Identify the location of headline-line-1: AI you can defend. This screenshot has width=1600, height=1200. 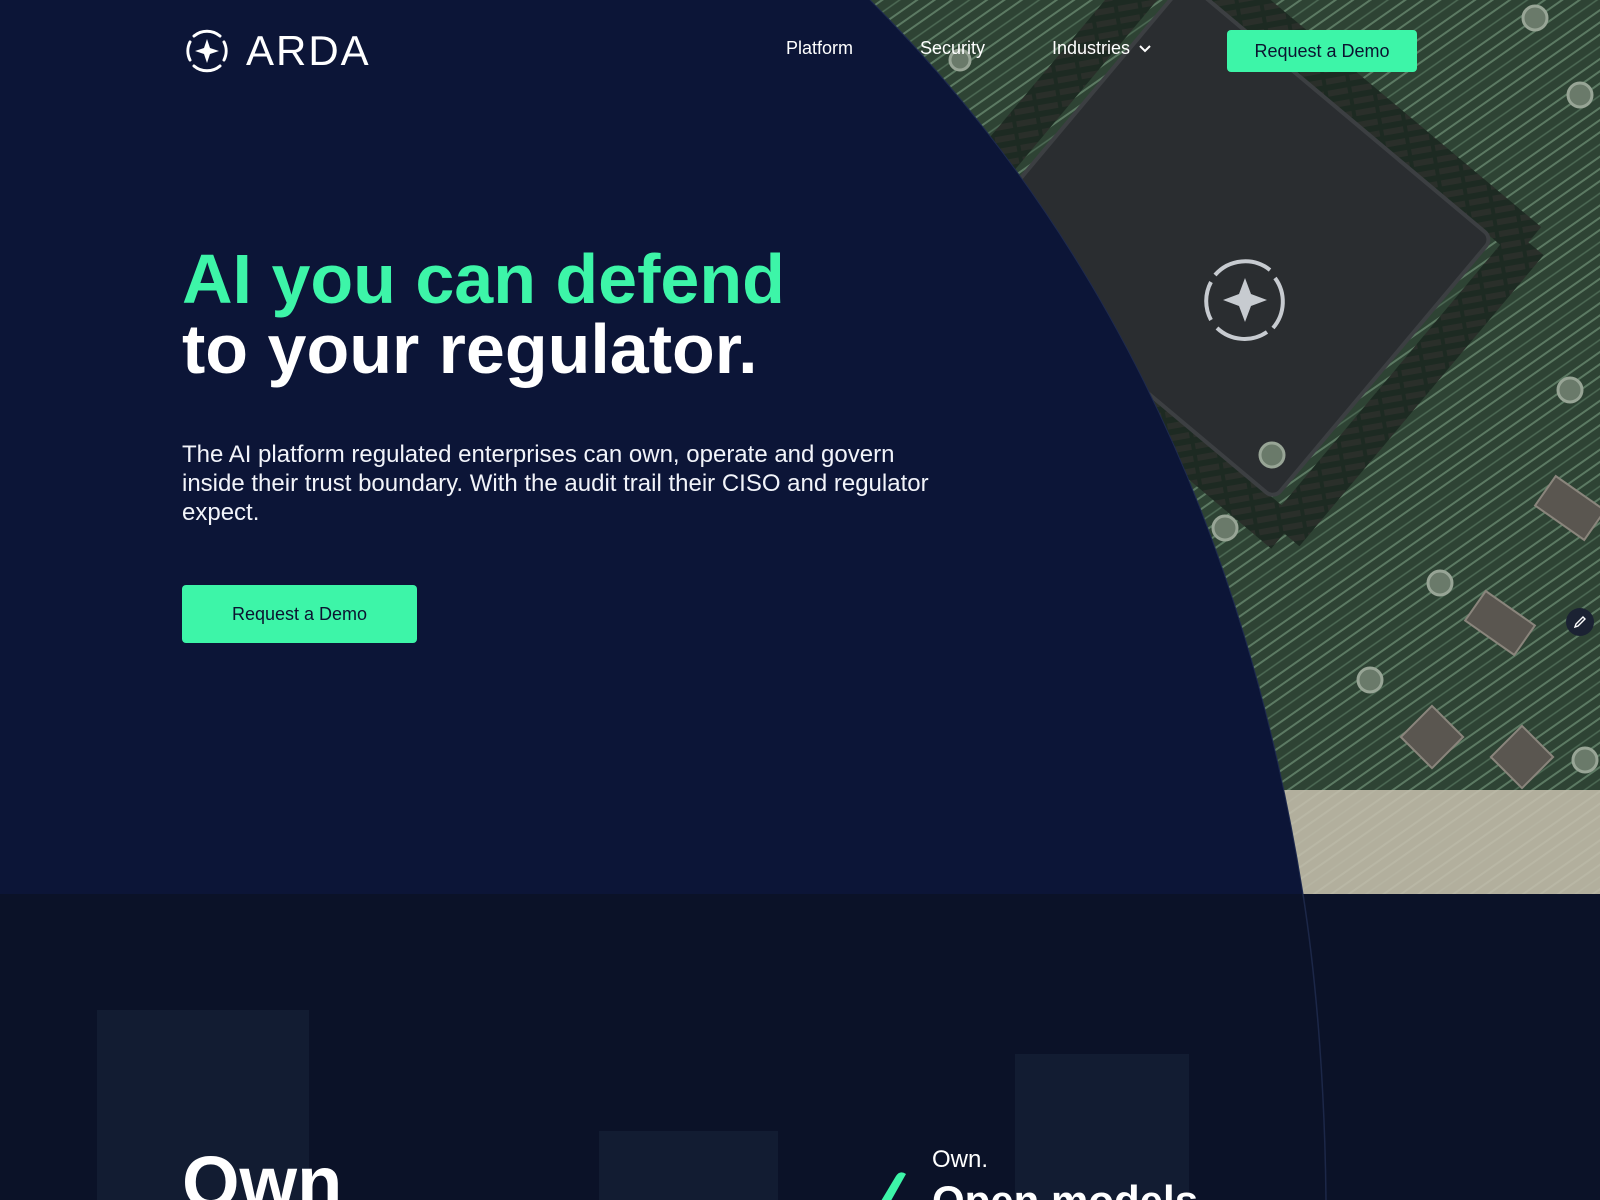
(483, 279).